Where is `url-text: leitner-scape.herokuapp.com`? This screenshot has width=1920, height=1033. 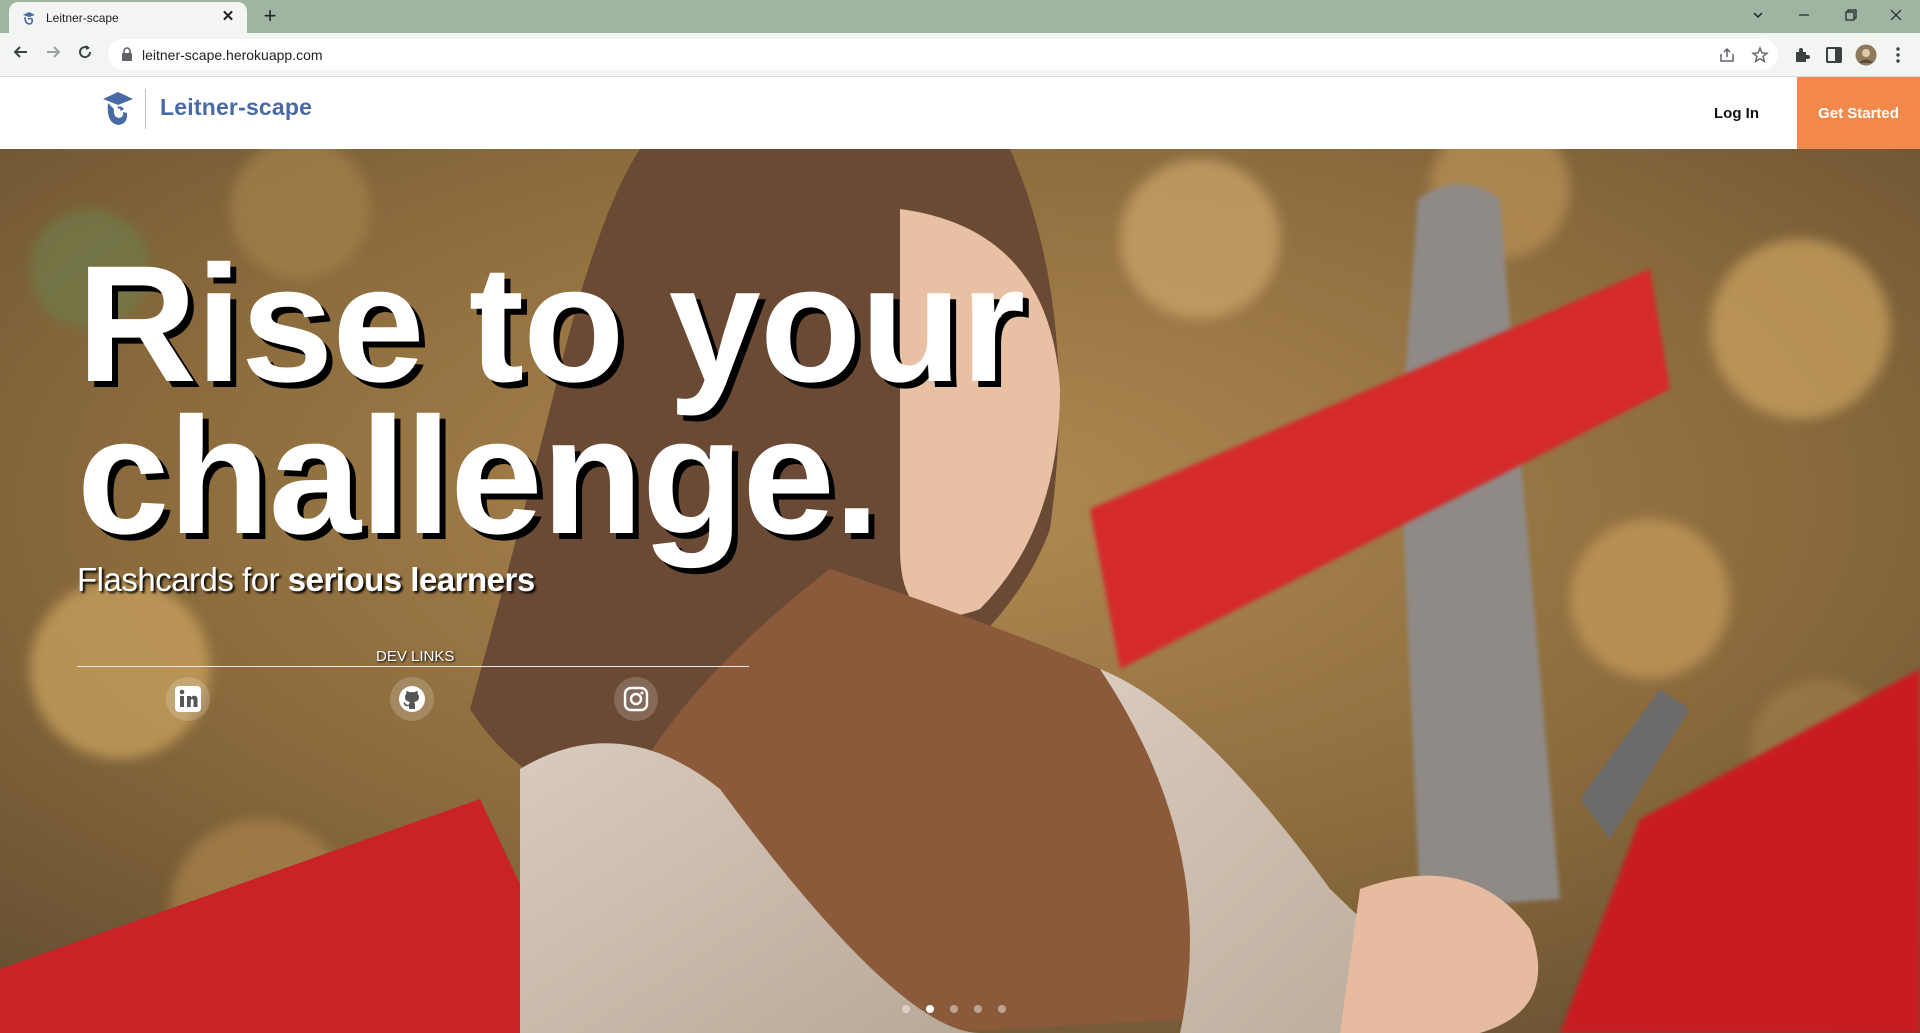
url-text: leitner-scape.herokuapp.com is located at coordinates (232, 55).